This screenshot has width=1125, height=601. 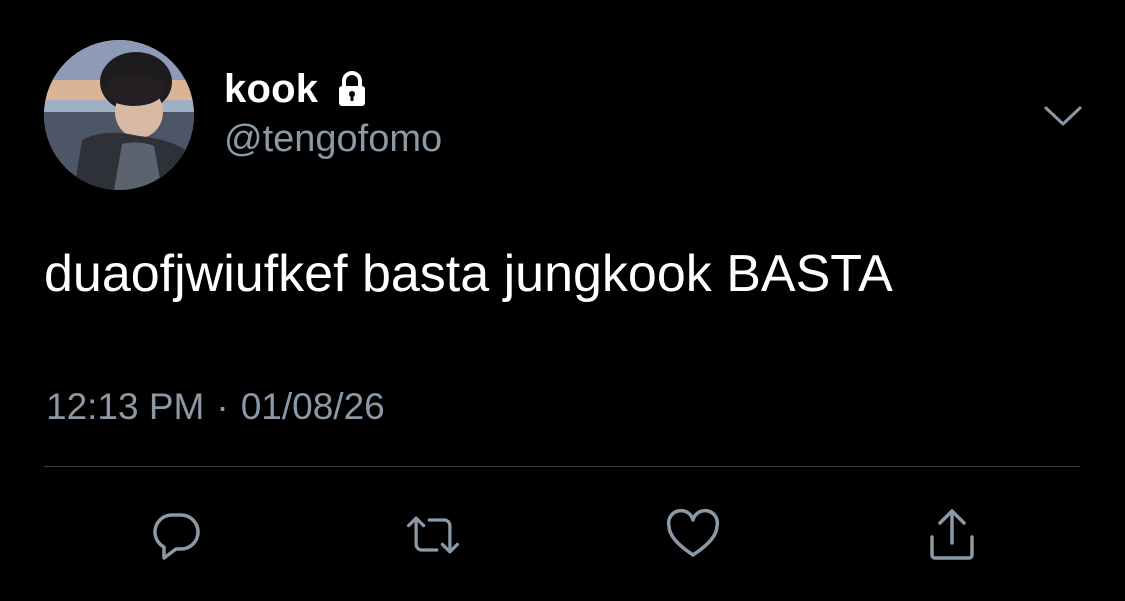 I want to click on retweet-button, so click(x=433, y=535).